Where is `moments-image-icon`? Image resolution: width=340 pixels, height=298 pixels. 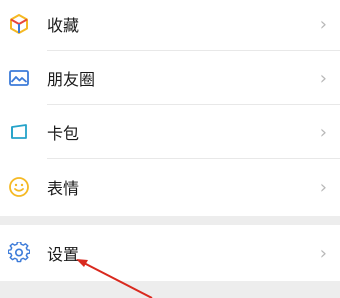 moments-image-icon is located at coordinates (19, 78).